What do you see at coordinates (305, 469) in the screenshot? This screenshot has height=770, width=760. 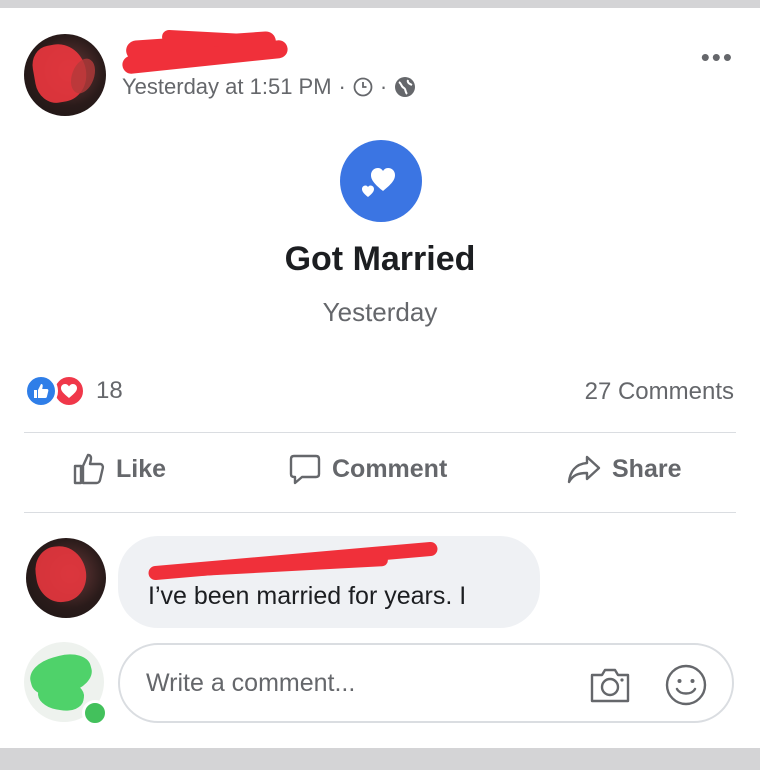 I see `speech-bubble-icon` at bounding box center [305, 469].